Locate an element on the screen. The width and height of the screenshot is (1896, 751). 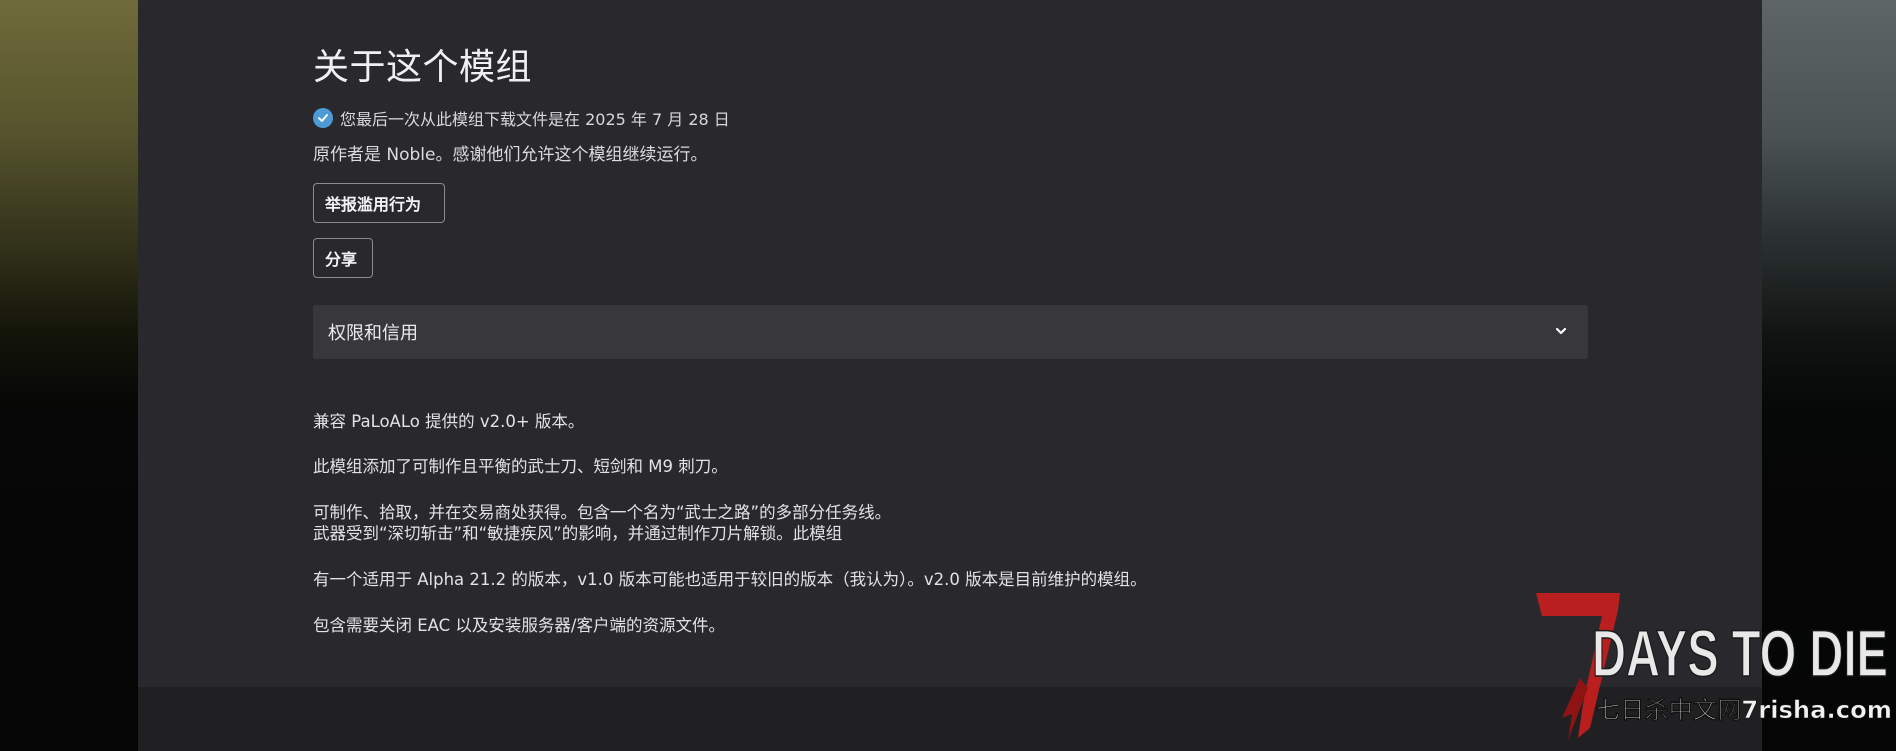
accordion-label: 权限和信用 is located at coordinates (373, 333).